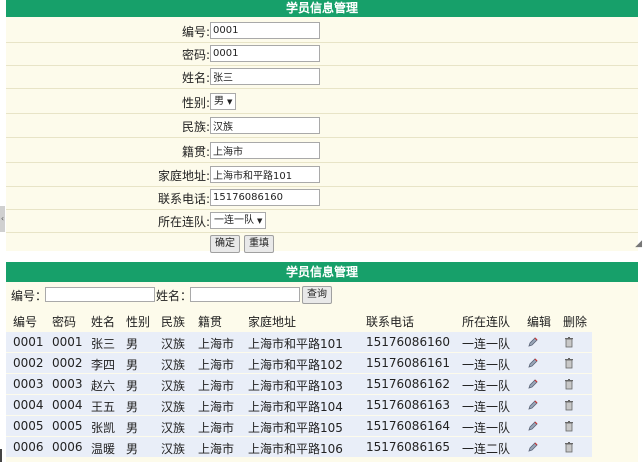 The height and width of the screenshot is (465, 644). What do you see at coordinates (225, 244) in the screenshot?
I see `confirm-button: 确定` at bounding box center [225, 244].